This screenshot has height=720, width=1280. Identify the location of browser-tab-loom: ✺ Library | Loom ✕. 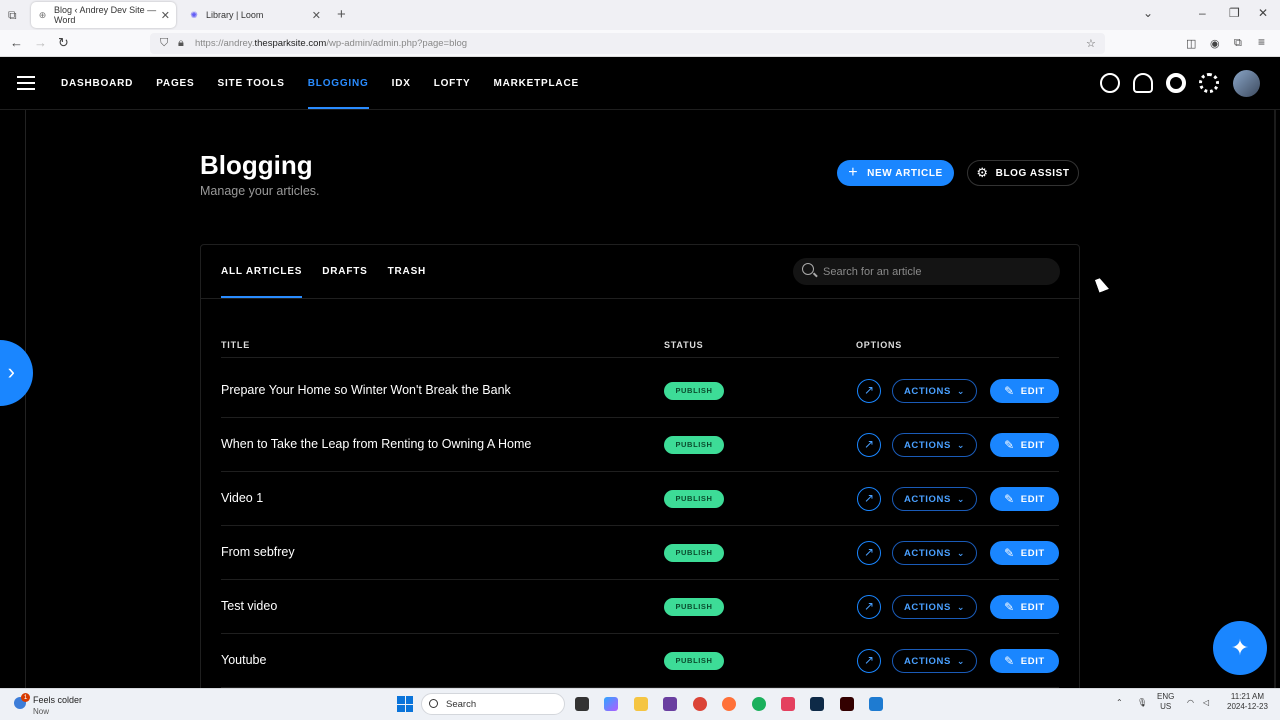
(254, 15).